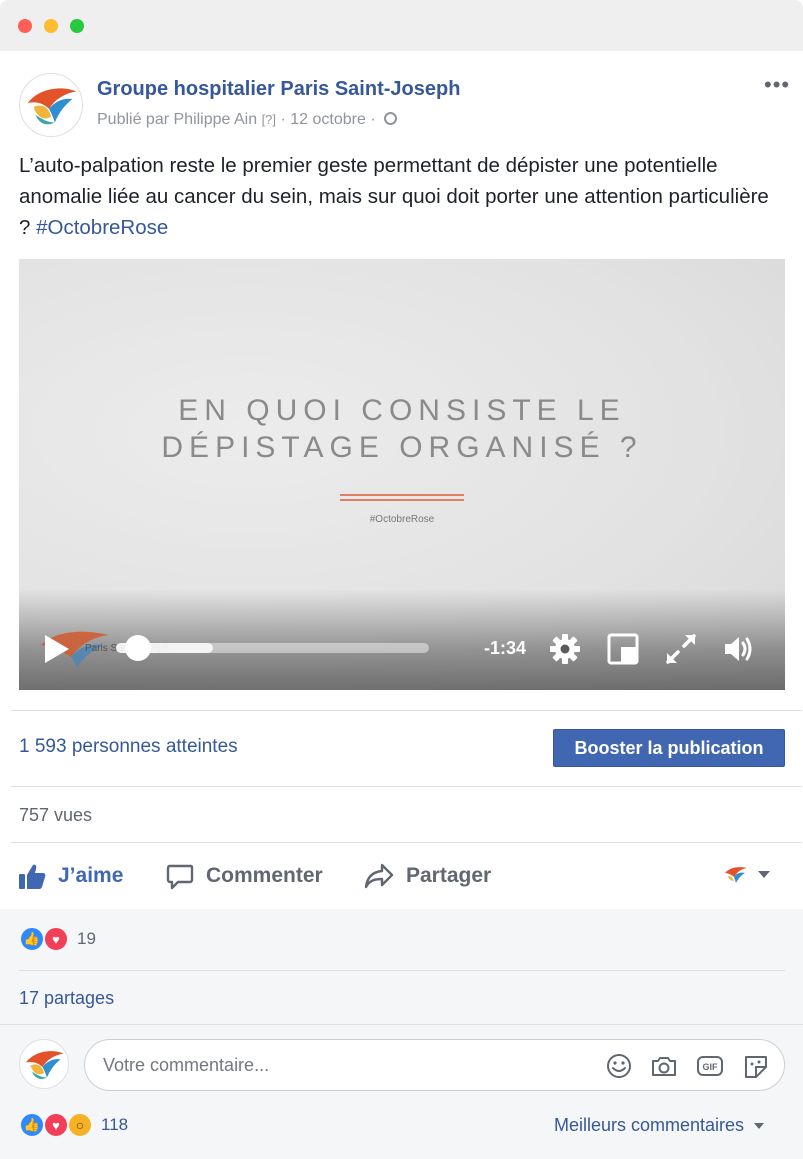  I want to click on like-label: J’aime, so click(91, 875).